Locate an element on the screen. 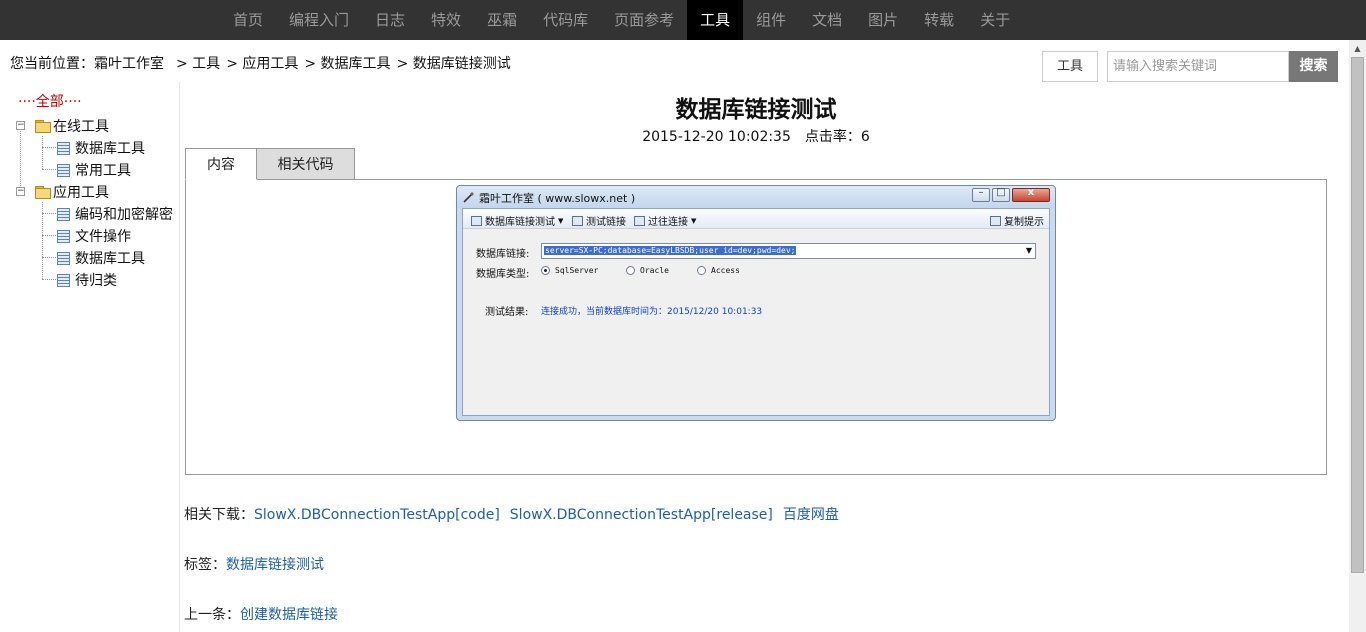 Image resolution: width=1366 pixels, height=632 pixels. test-link-button: 测试链接 is located at coordinates (599, 220).